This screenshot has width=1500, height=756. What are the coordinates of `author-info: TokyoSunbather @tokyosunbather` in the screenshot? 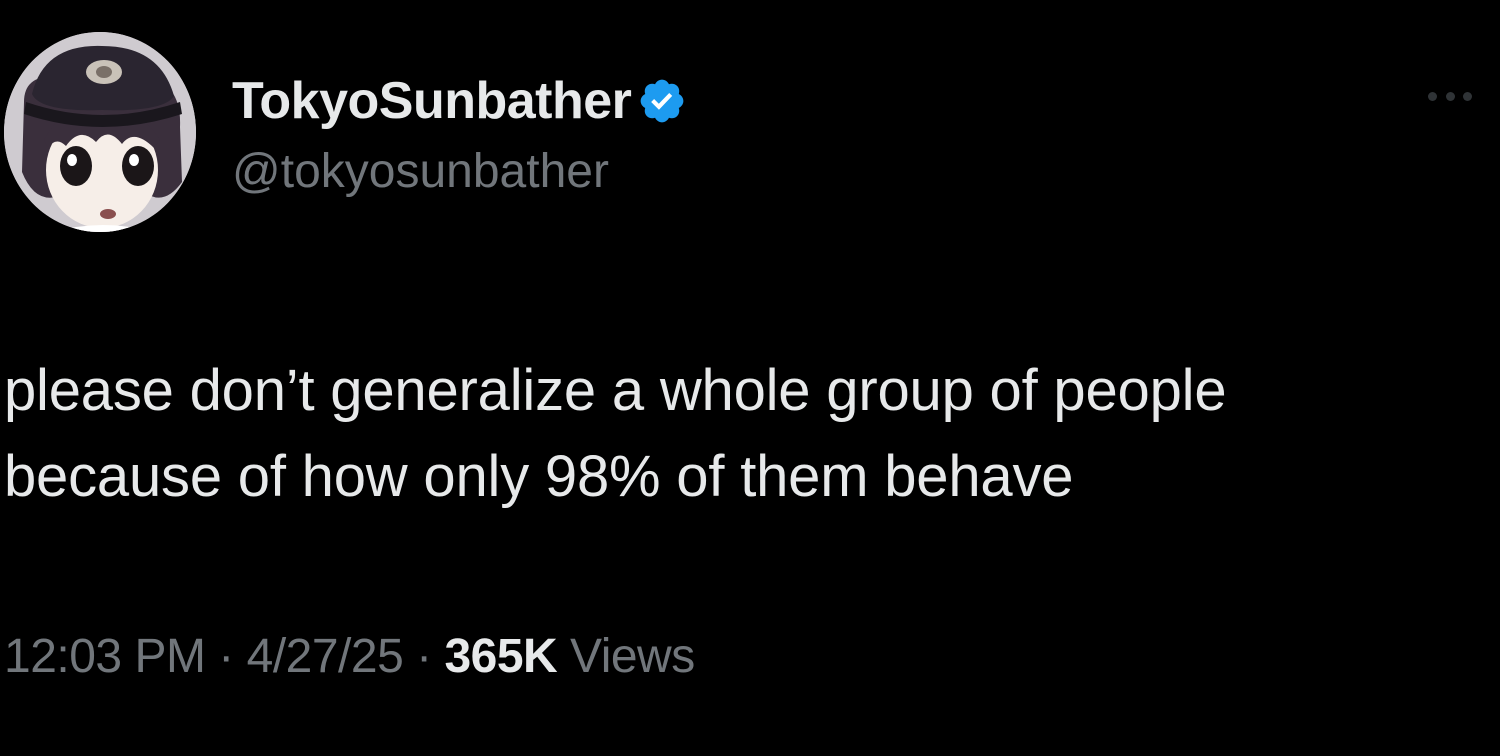 It's located at (459, 134).